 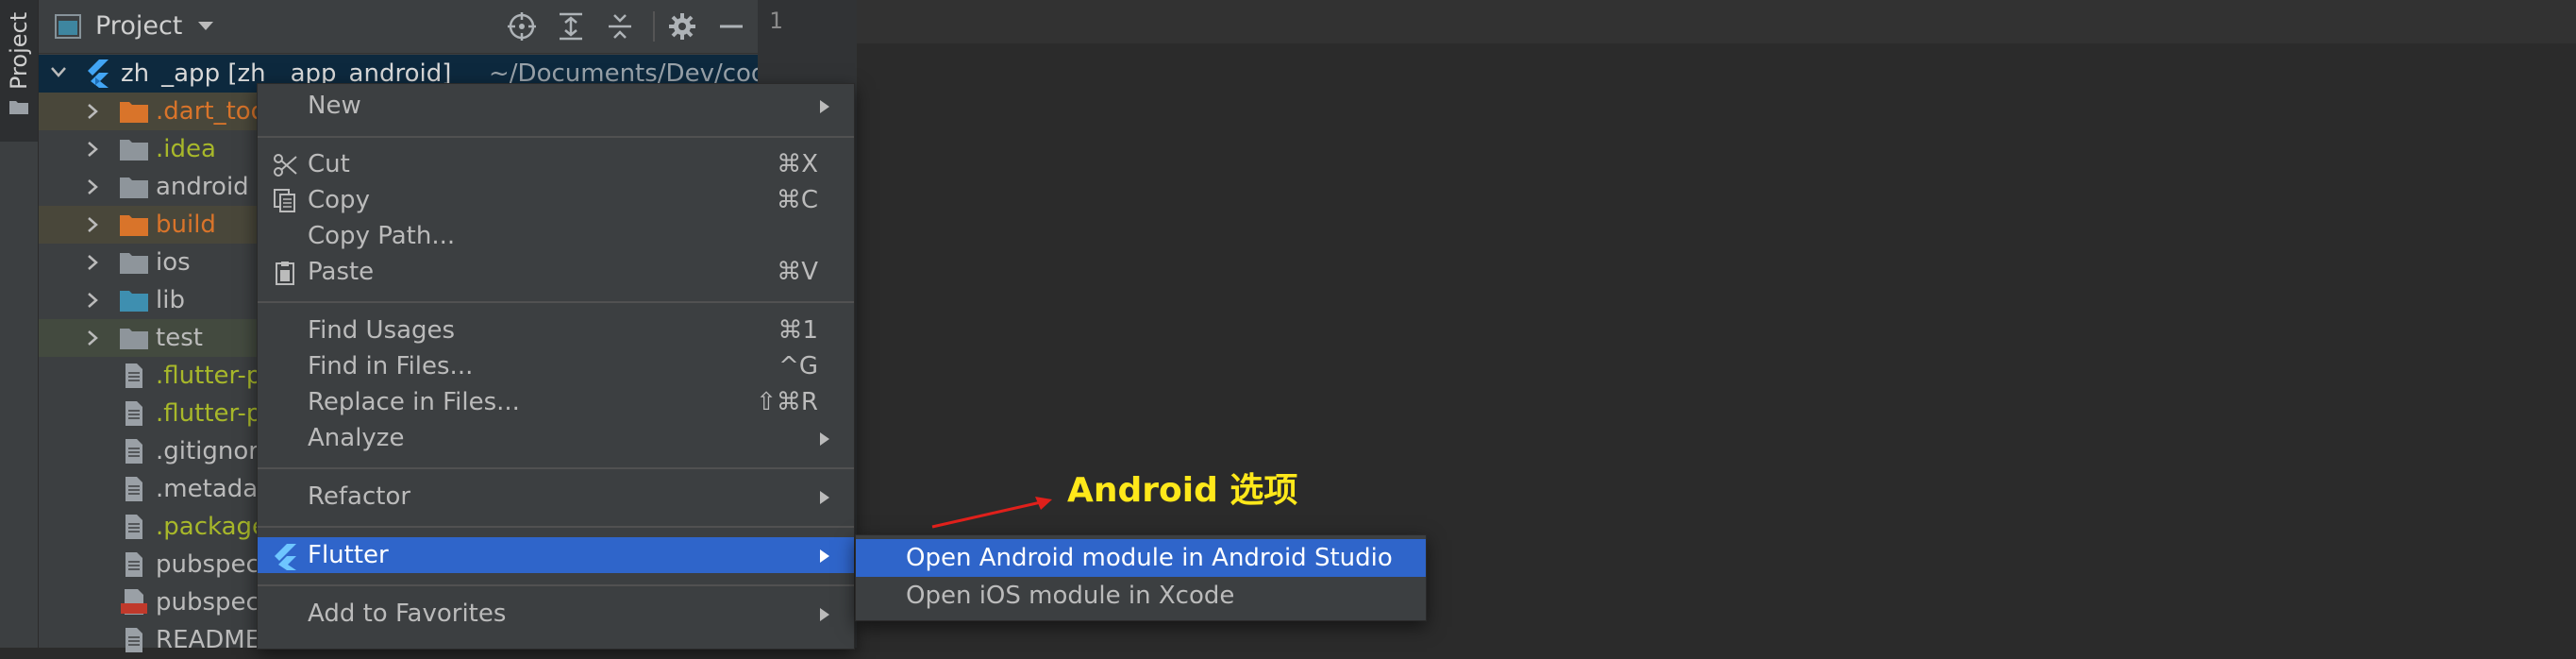 I want to click on menu-item-cut-label: Cut, so click(x=329, y=164).